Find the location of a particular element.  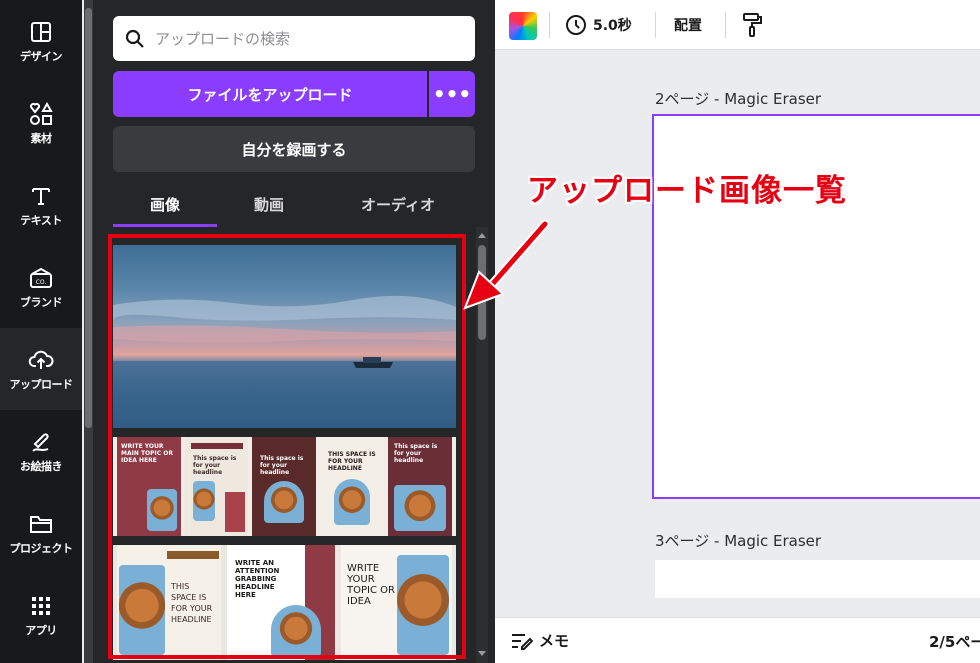

sidebar-item-label: アップロード is located at coordinates (41, 384).